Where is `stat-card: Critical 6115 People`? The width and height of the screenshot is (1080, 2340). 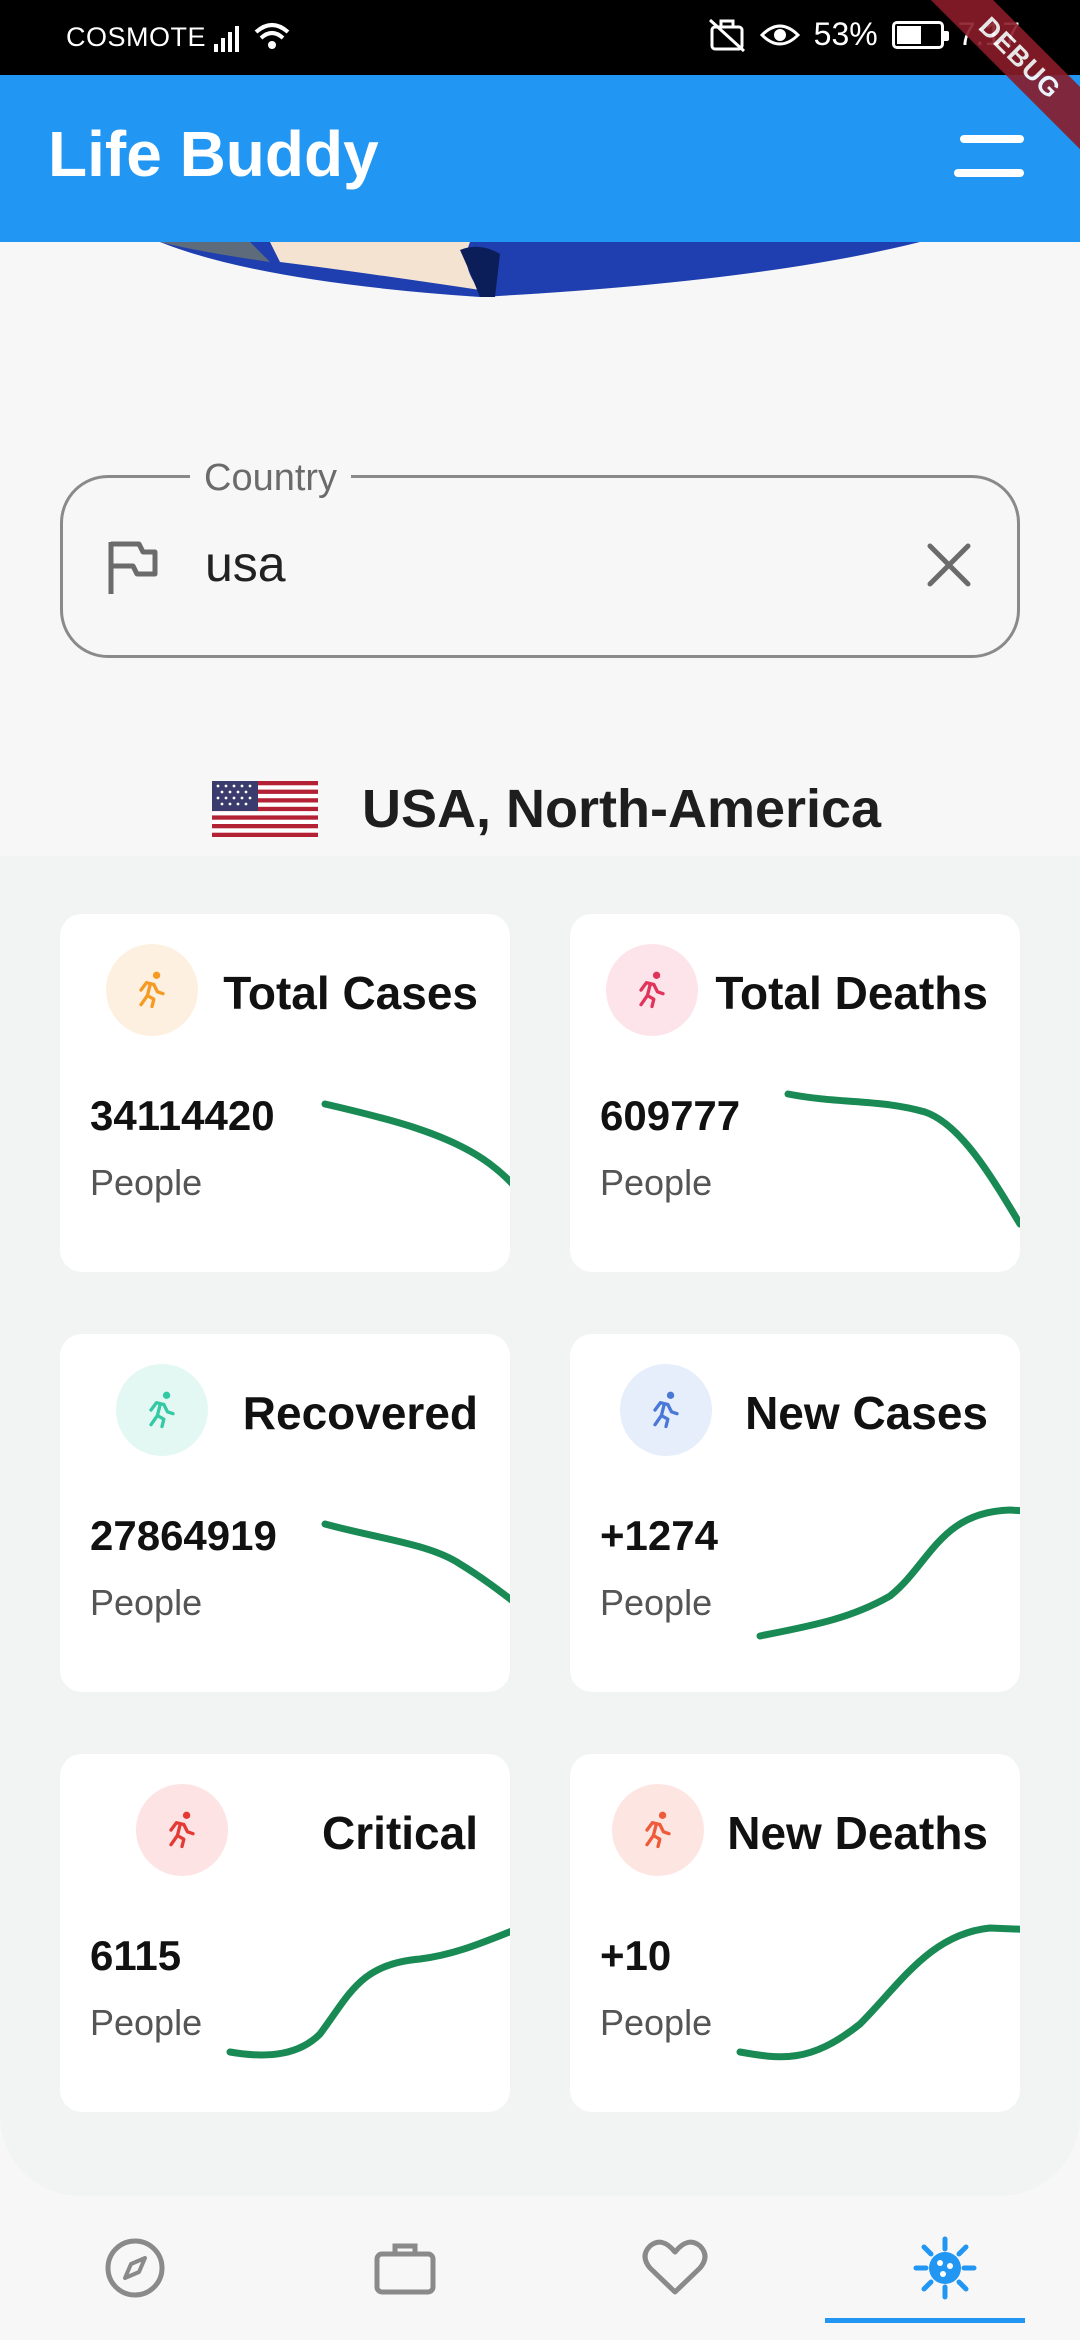 stat-card: Critical 6115 People is located at coordinates (285, 1933).